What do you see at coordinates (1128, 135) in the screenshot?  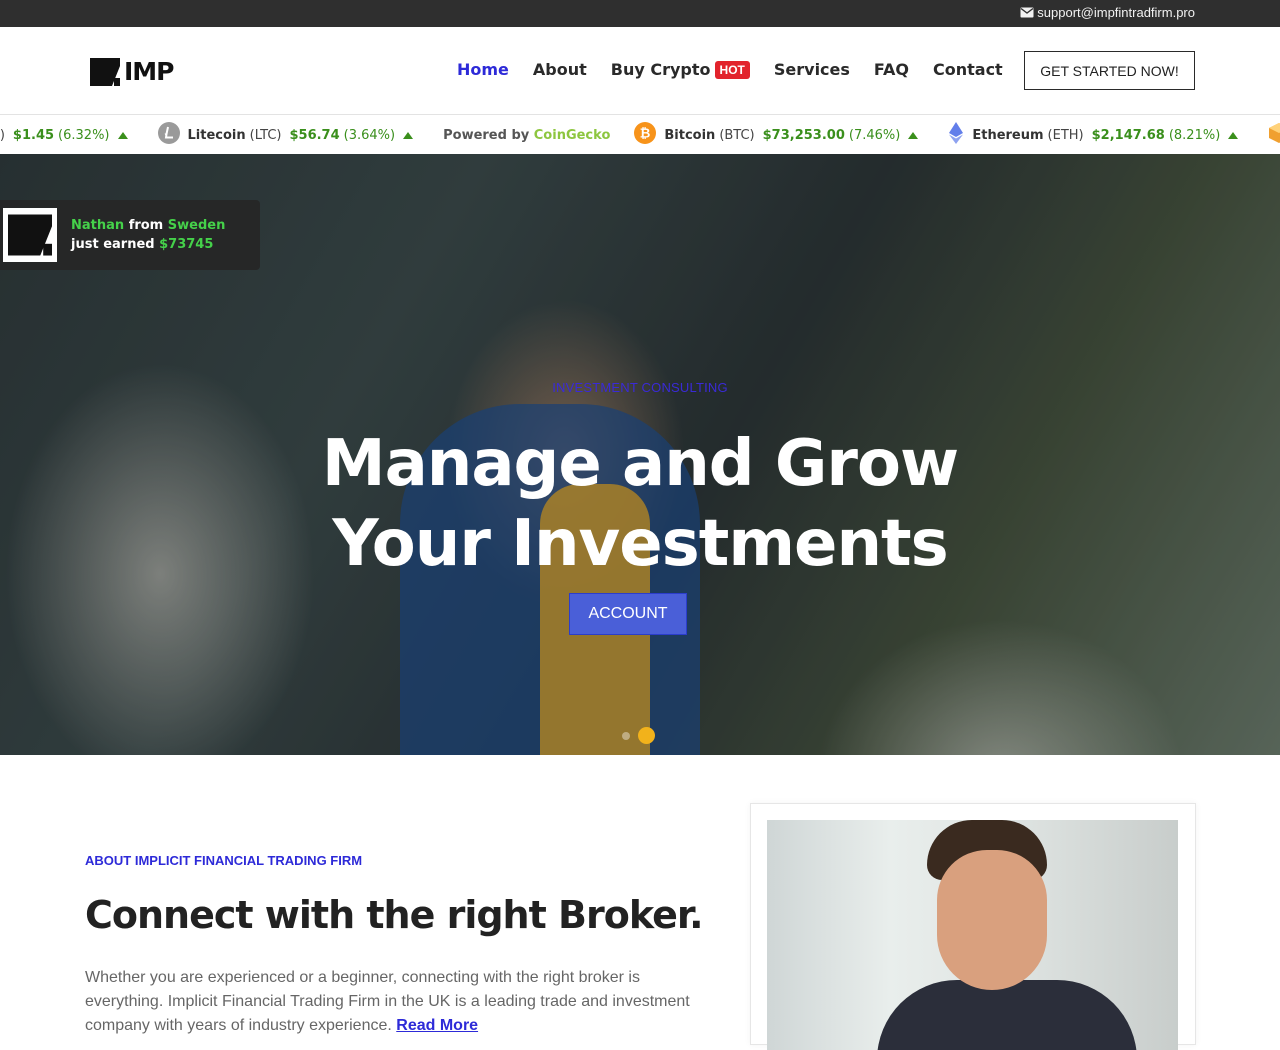 I see `ticker-price: $2,147.68` at bounding box center [1128, 135].